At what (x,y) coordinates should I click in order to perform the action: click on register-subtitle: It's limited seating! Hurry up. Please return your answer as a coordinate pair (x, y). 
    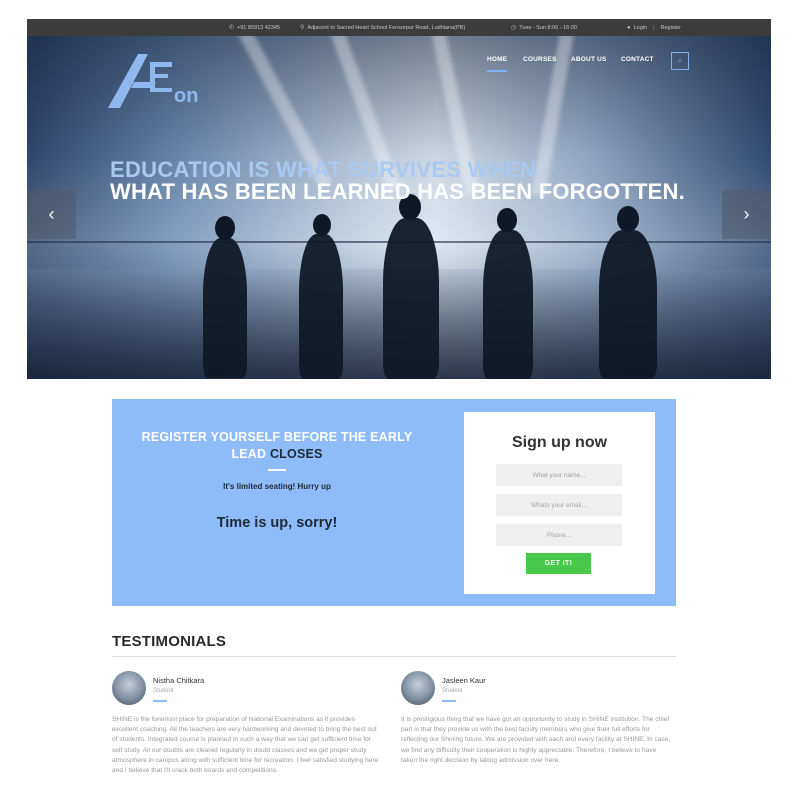
    Looking at the image, I should click on (277, 486).